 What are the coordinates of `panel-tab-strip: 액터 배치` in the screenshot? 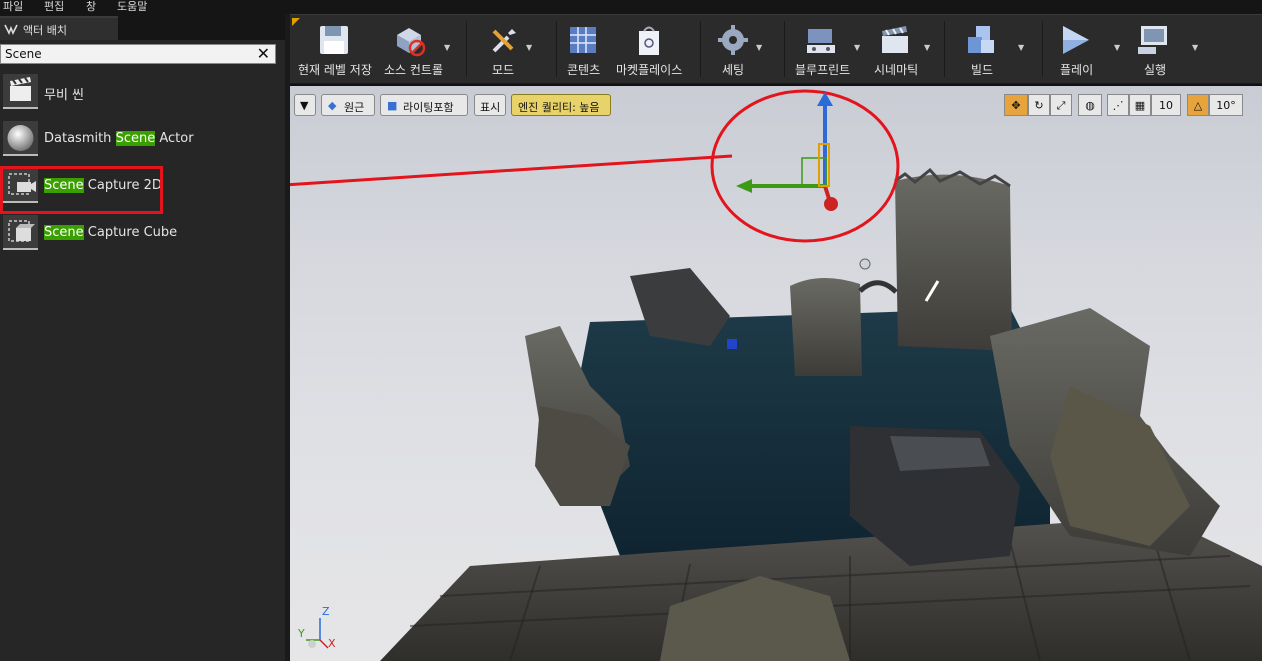 It's located at (142, 27).